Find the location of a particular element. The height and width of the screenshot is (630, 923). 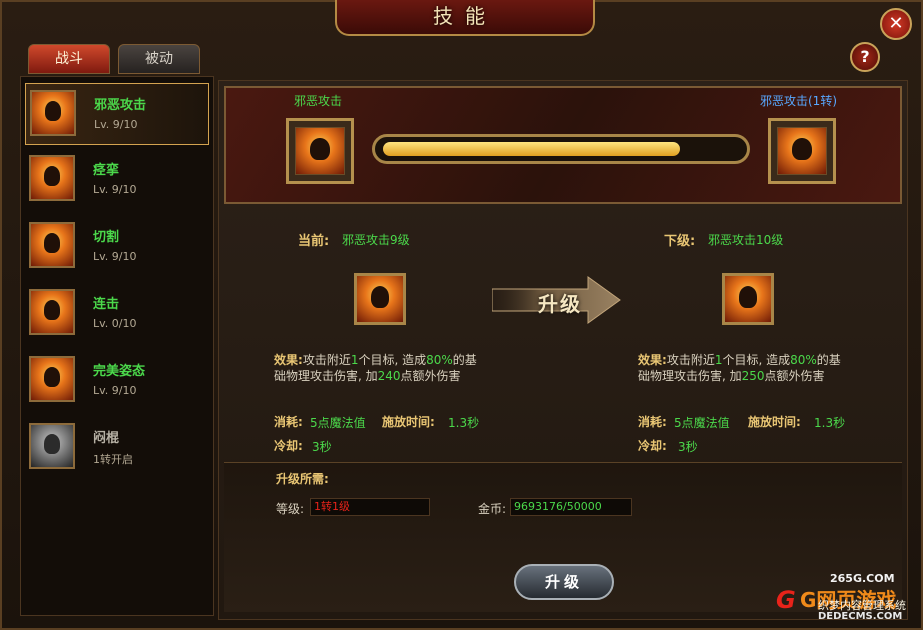

skill-name: 切割 is located at coordinates (106, 237).